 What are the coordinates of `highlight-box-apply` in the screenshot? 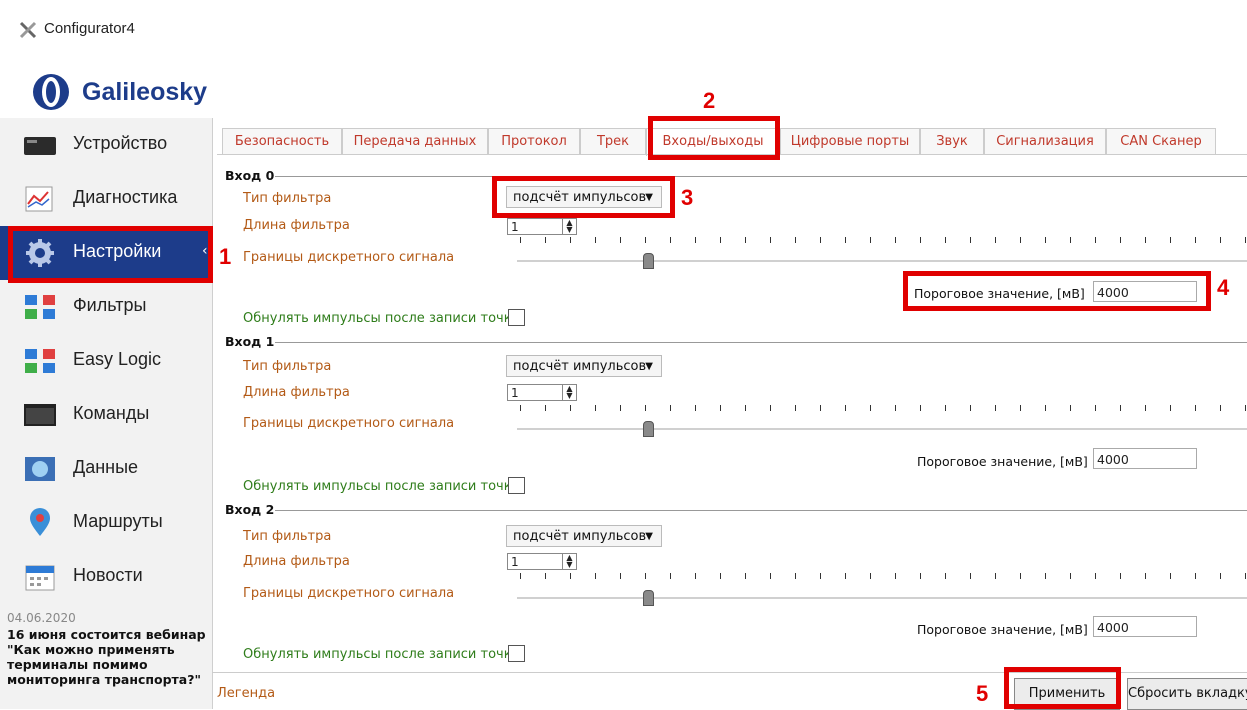 It's located at (1062, 688).